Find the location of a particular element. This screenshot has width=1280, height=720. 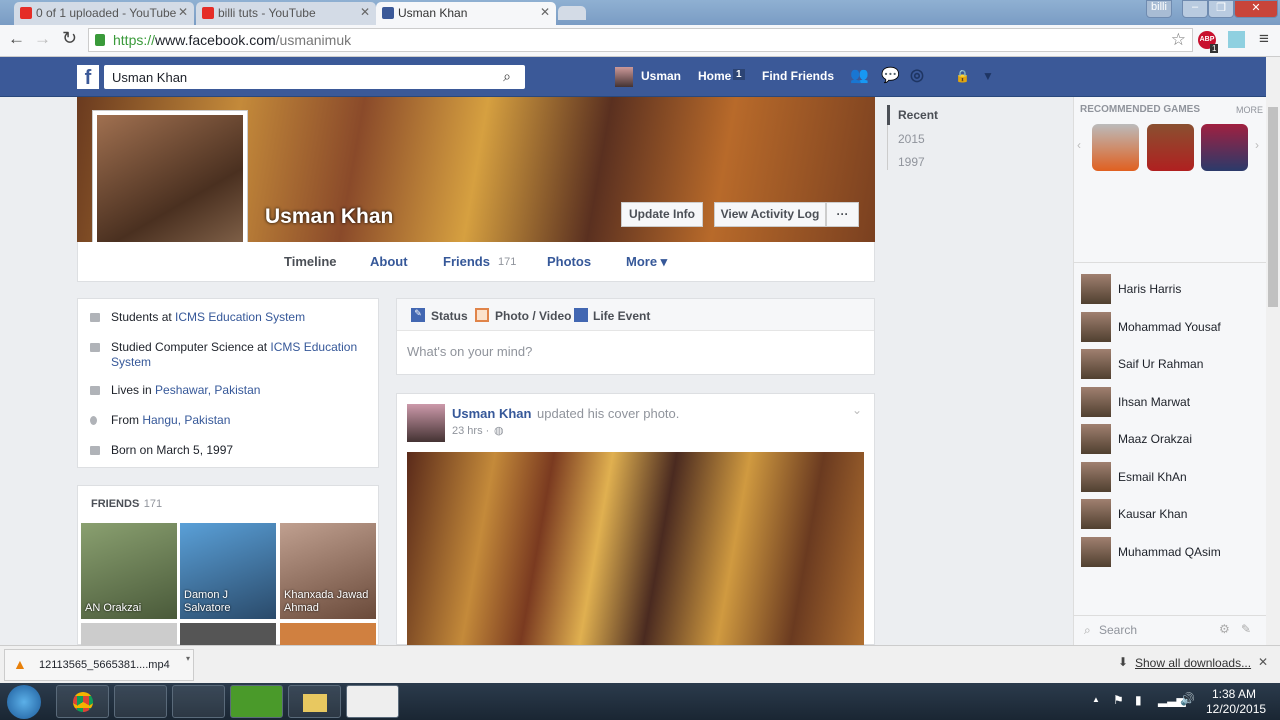

intro-link: ICMS Education System is located at coordinates (240, 317).